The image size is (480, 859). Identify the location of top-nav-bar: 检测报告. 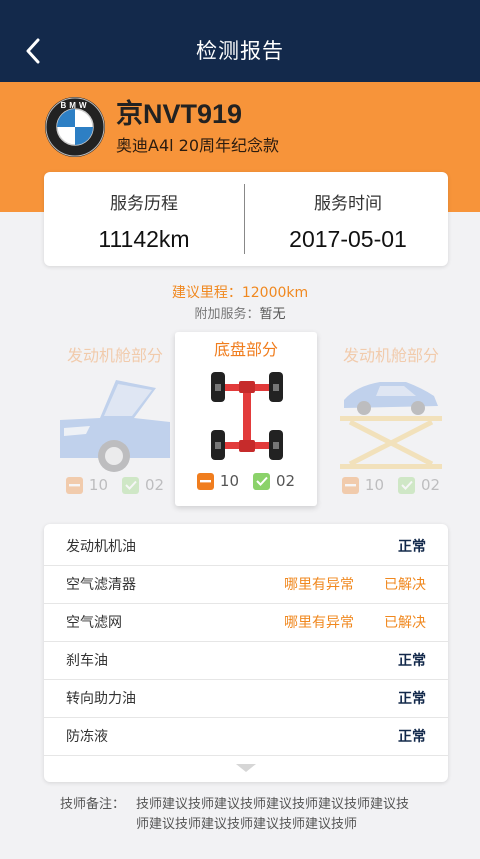
(240, 41).